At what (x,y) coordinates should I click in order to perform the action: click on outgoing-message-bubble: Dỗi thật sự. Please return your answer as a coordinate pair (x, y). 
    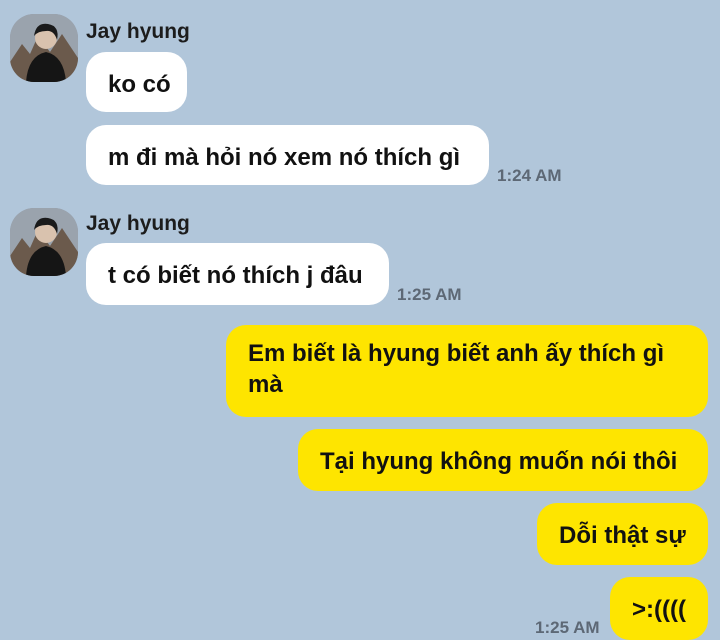
    Looking at the image, I should click on (622, 534).